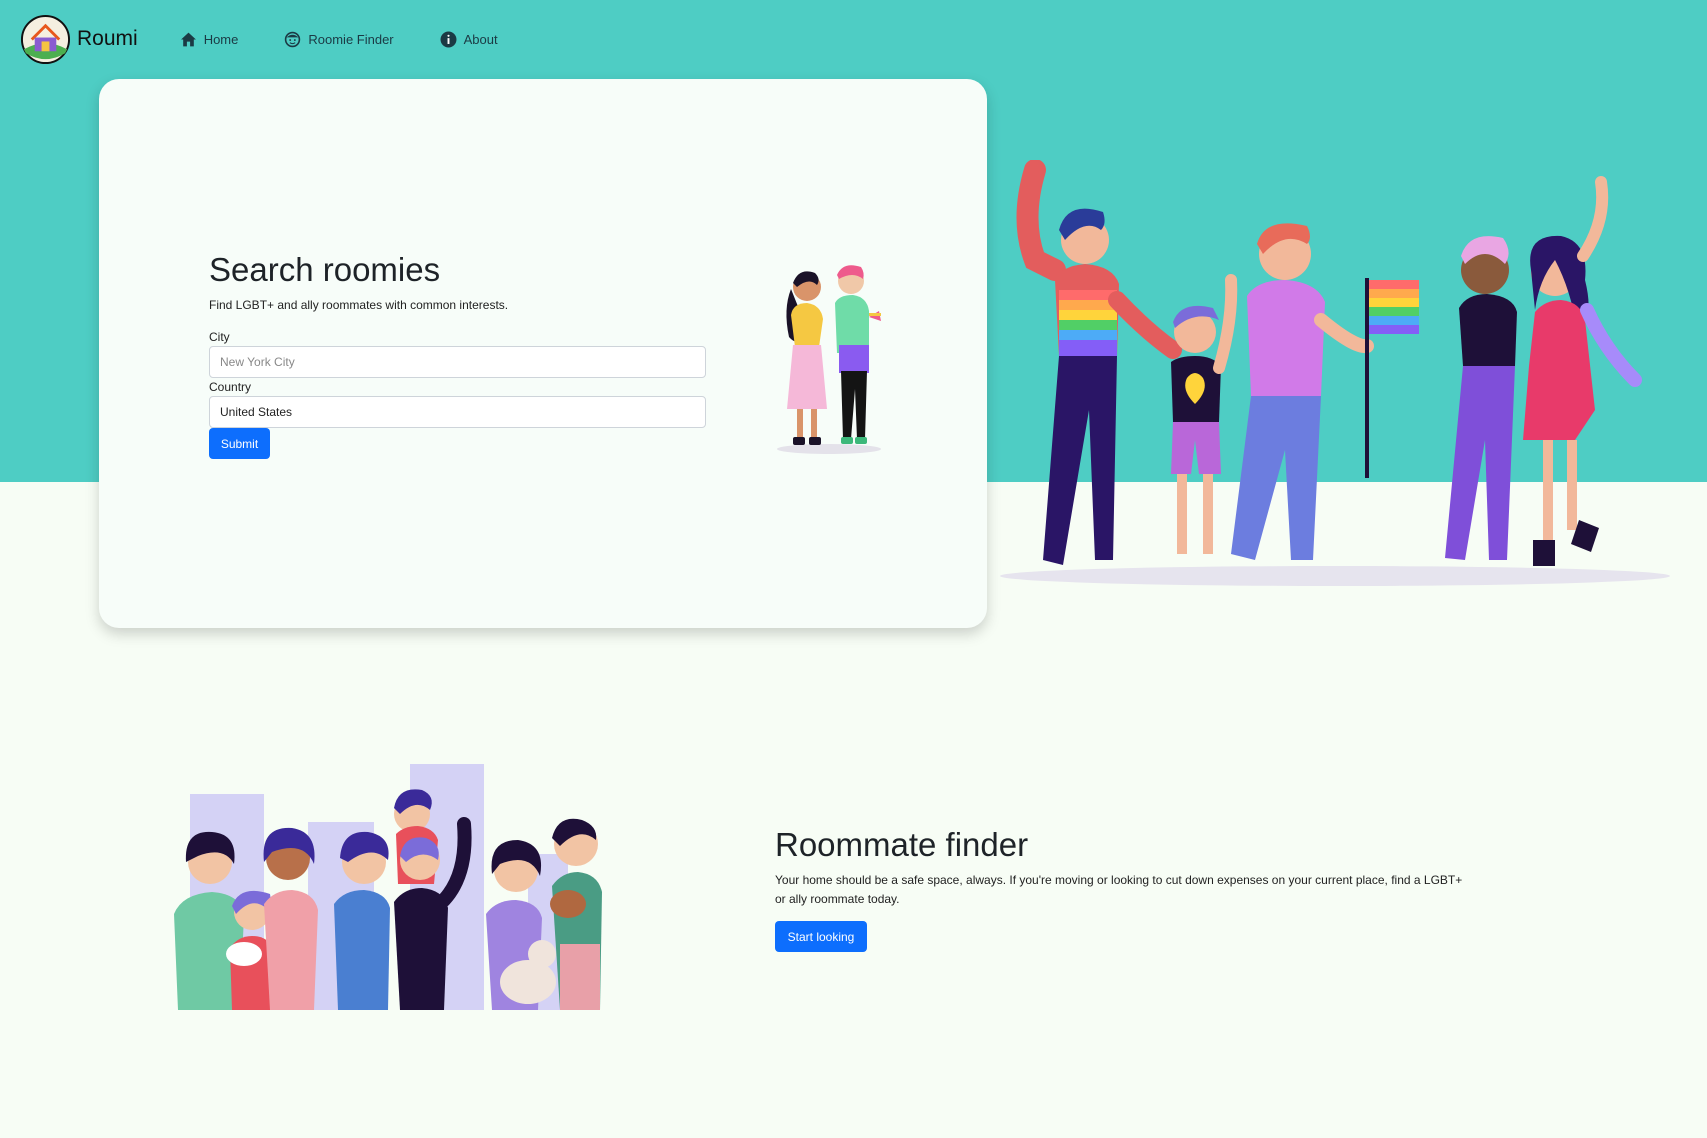 The image size is (1707, 1138). I want to click on brand-link: Roumi, so click(79, 39).